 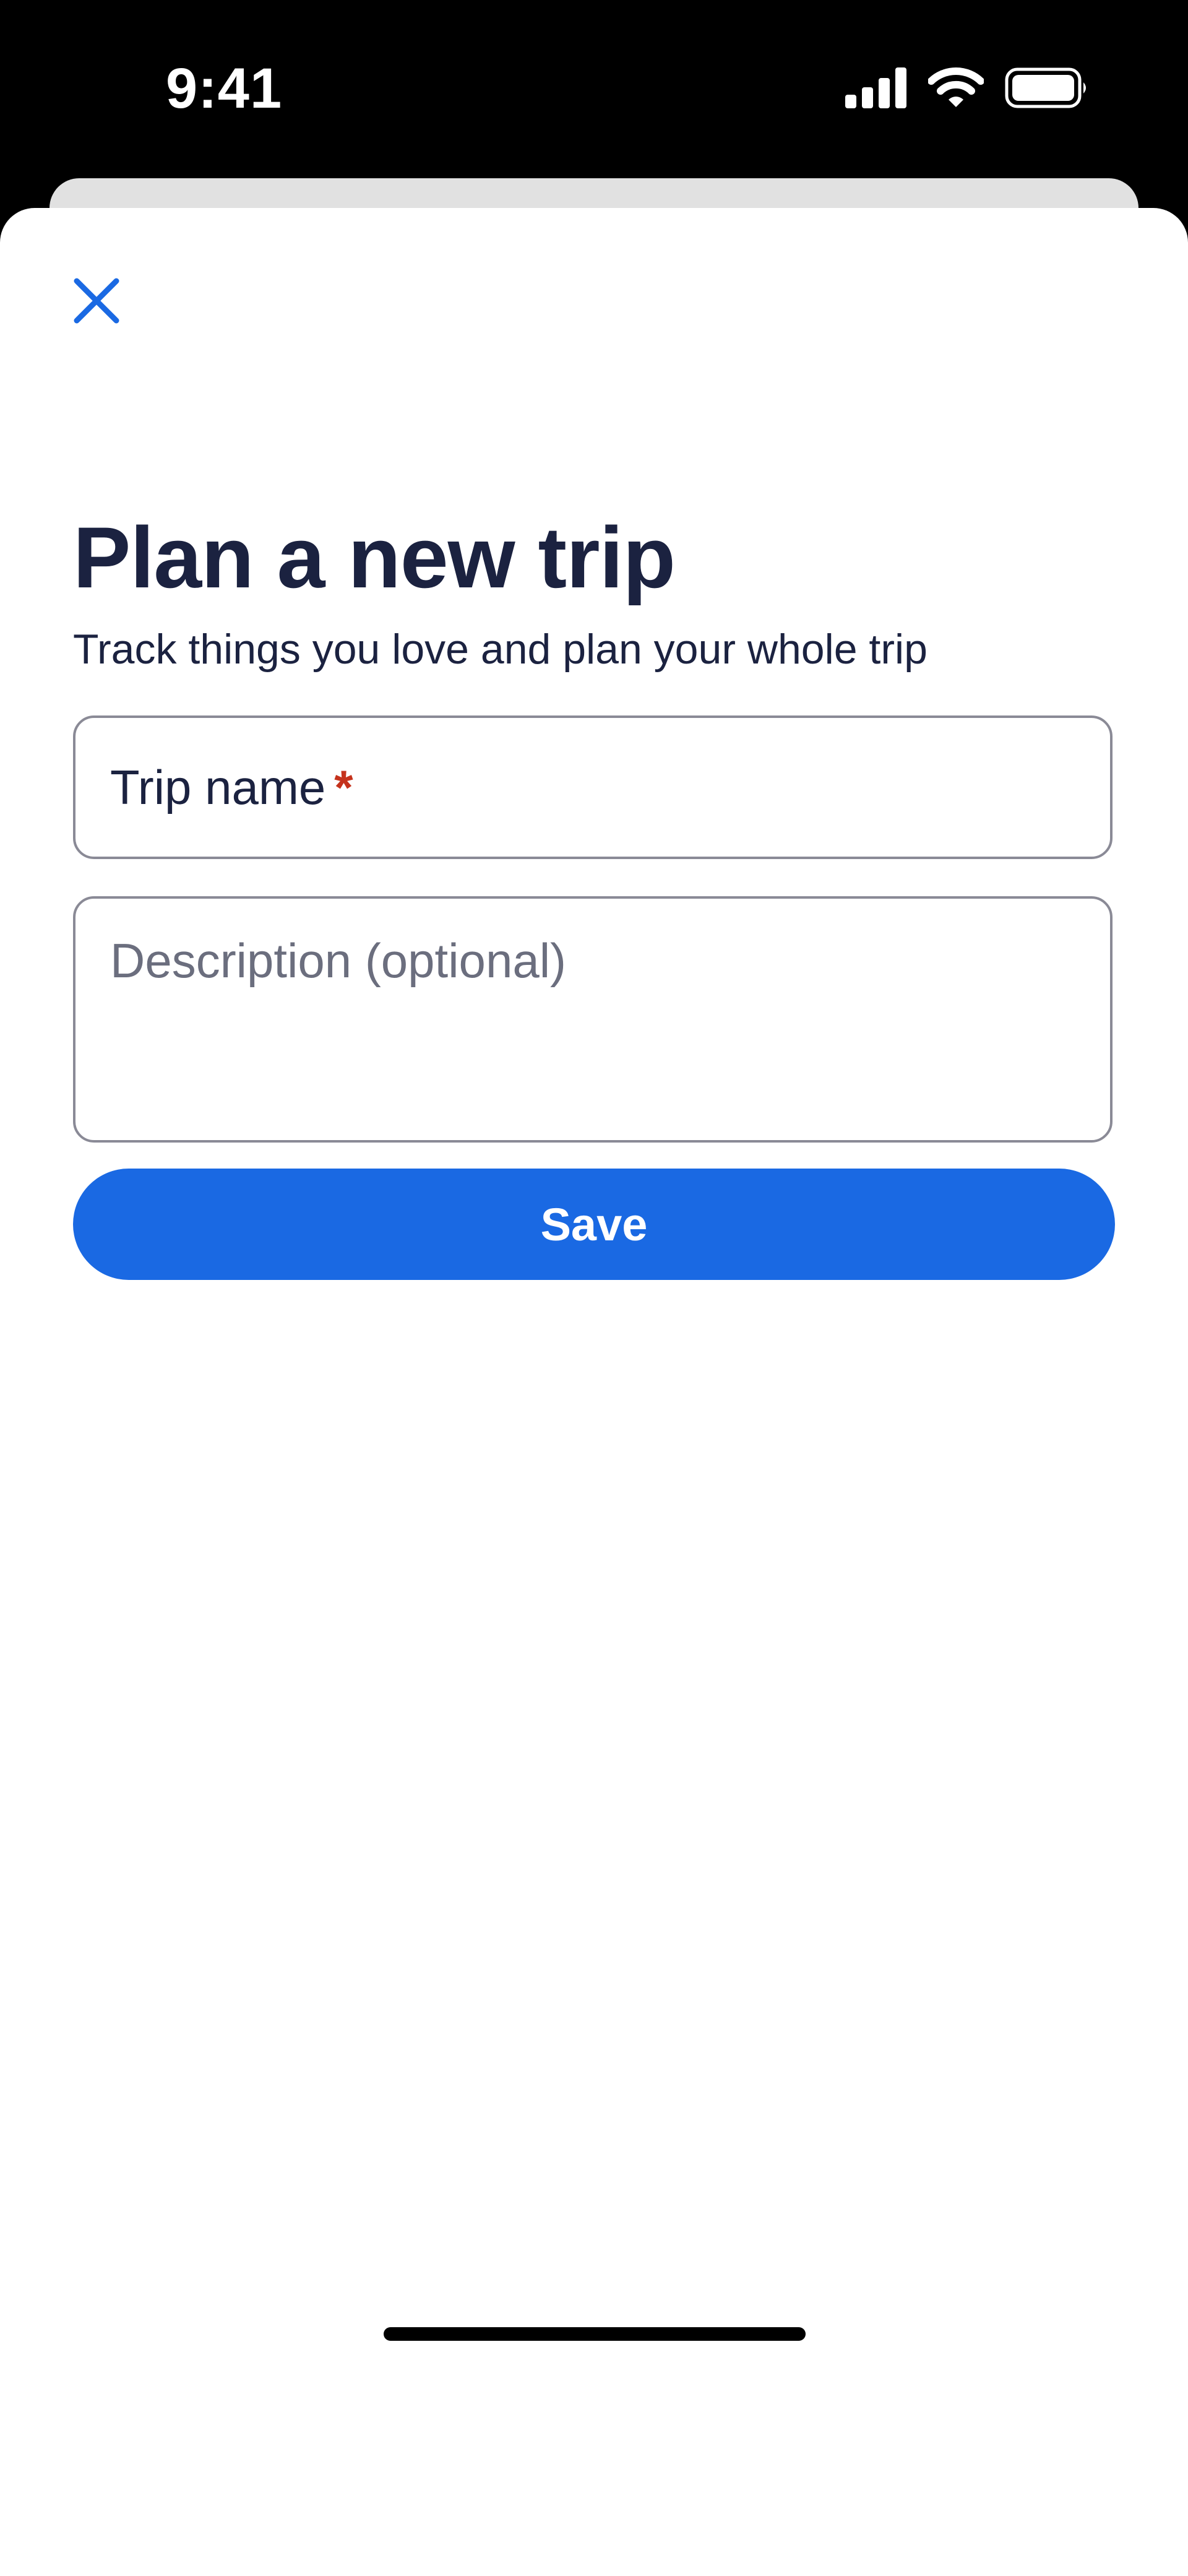 I want to click on wifi-icon, so click(x=956, y=89).